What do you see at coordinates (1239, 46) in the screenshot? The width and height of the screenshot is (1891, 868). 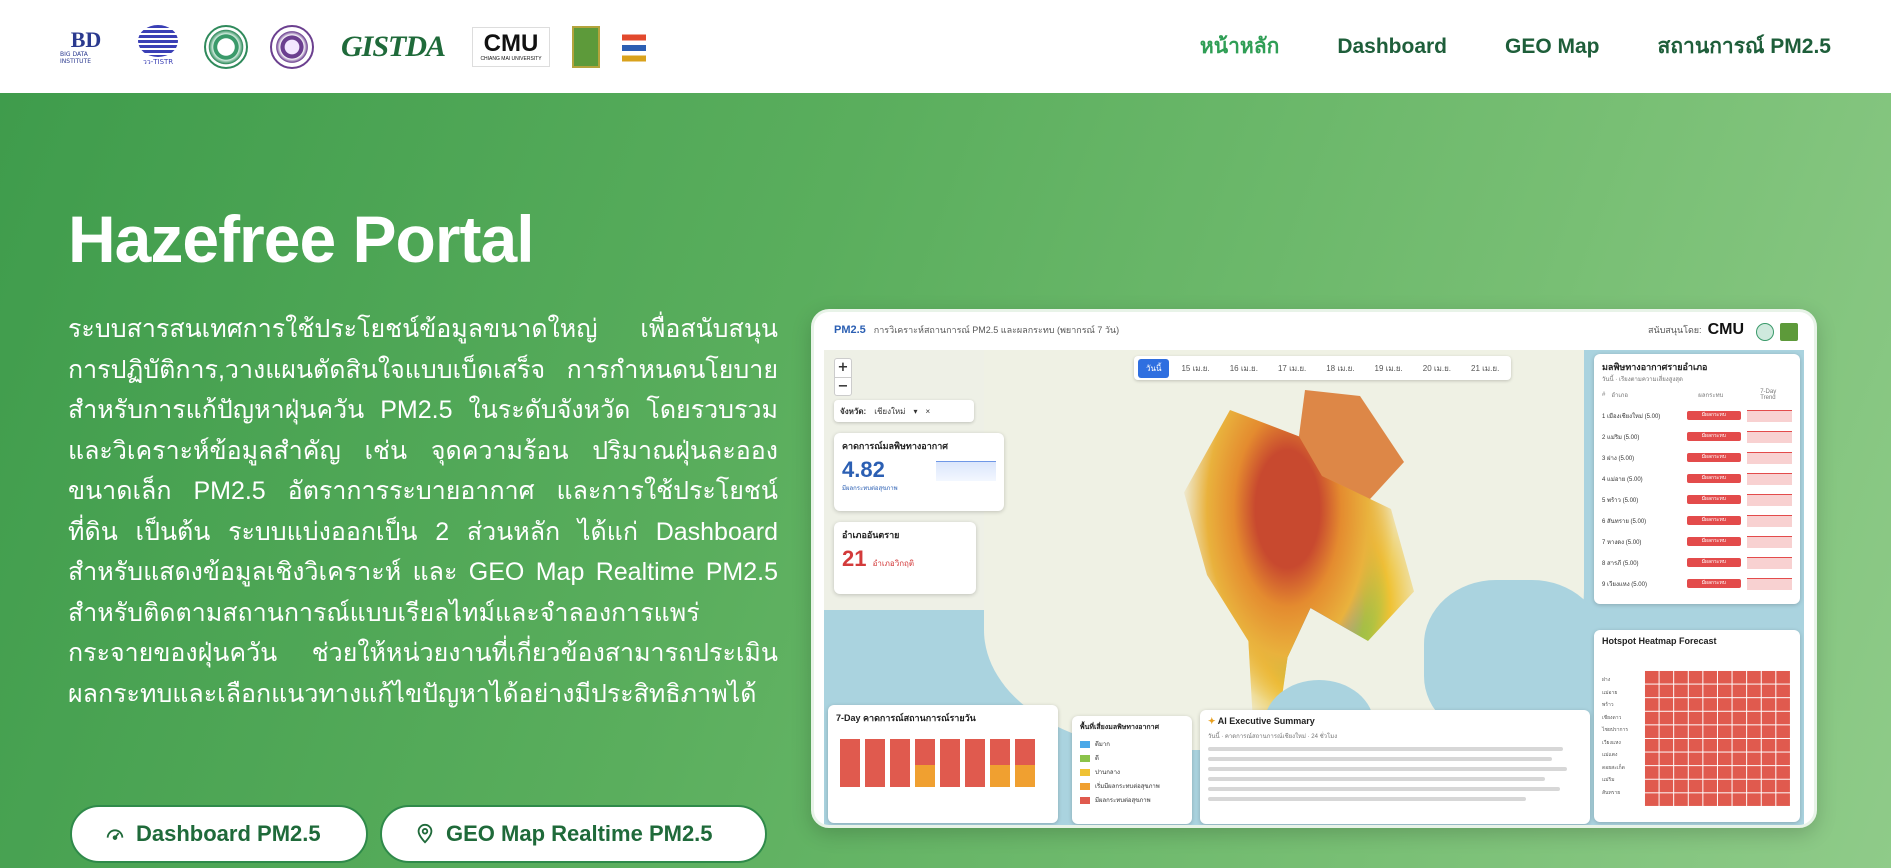 I see `menu-home: หน้าหลัก` at bounding box center [1239, 46].